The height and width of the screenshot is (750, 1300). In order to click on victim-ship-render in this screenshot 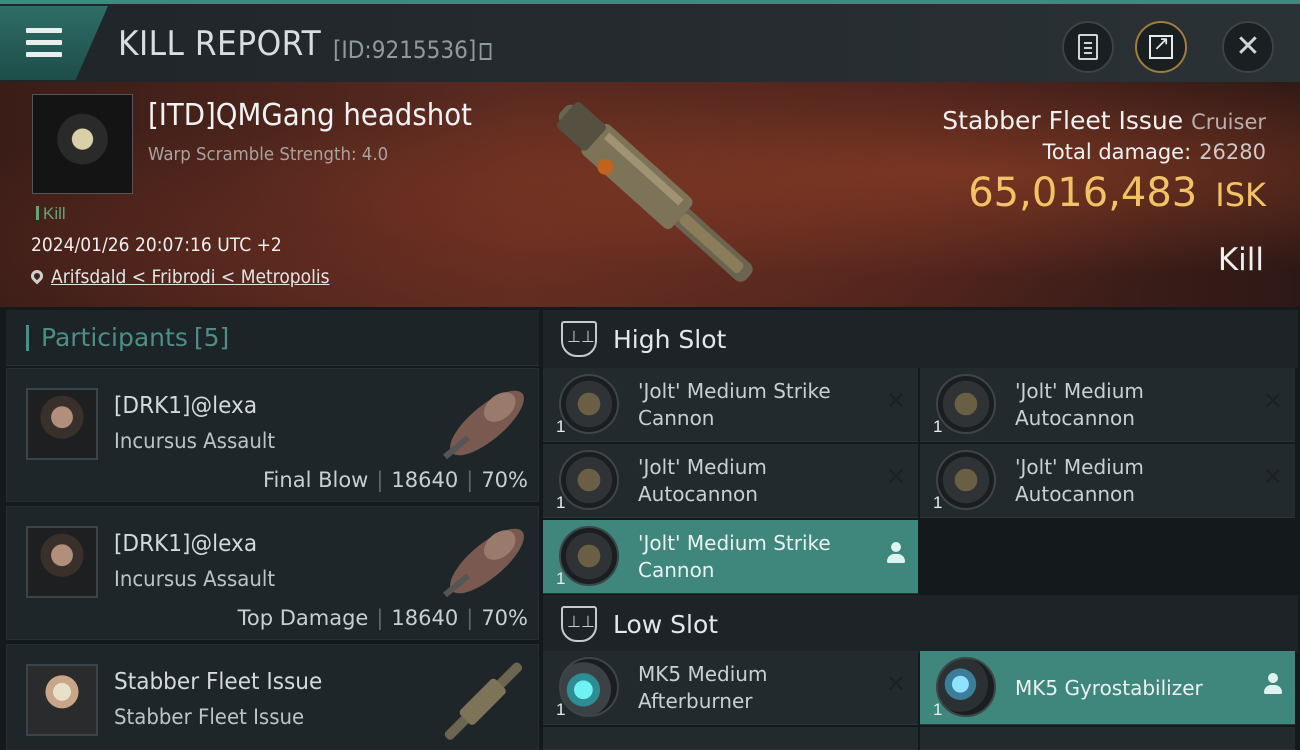, I will do `click(654, 191)`.